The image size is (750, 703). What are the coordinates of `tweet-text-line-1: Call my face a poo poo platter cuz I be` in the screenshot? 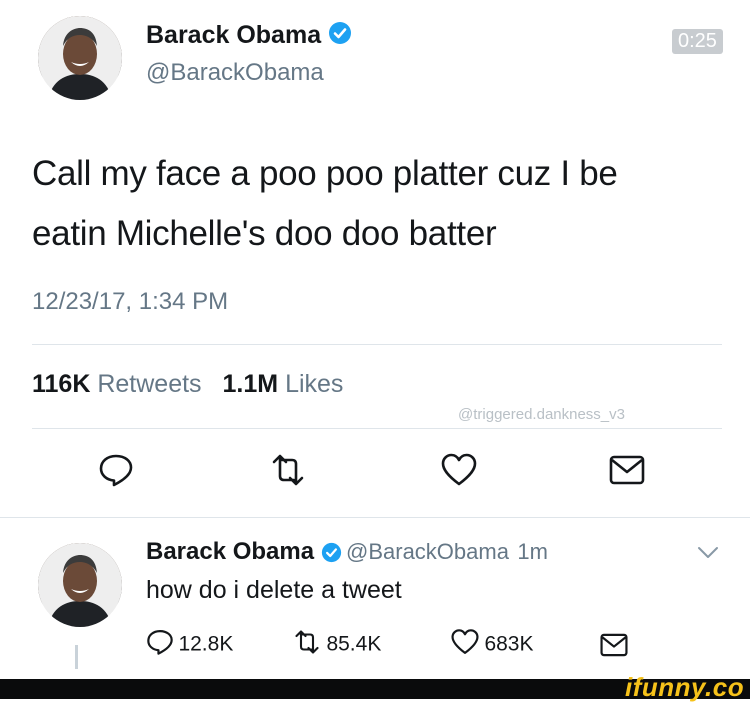 It's located at (325, 173).